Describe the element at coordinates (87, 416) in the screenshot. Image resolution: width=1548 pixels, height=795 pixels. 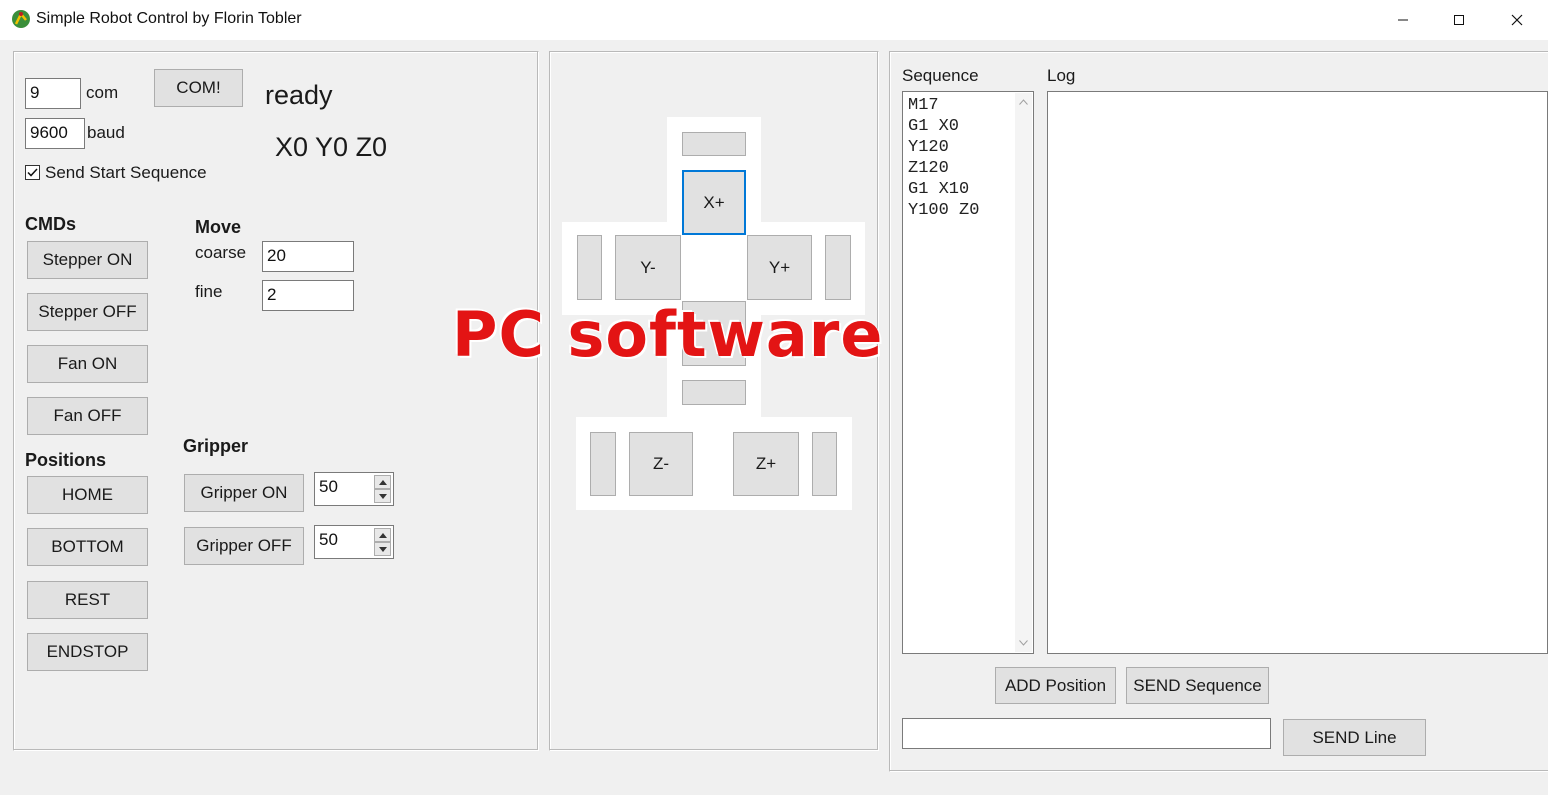
I see `fan-off-button: Fan OFF` at that location.